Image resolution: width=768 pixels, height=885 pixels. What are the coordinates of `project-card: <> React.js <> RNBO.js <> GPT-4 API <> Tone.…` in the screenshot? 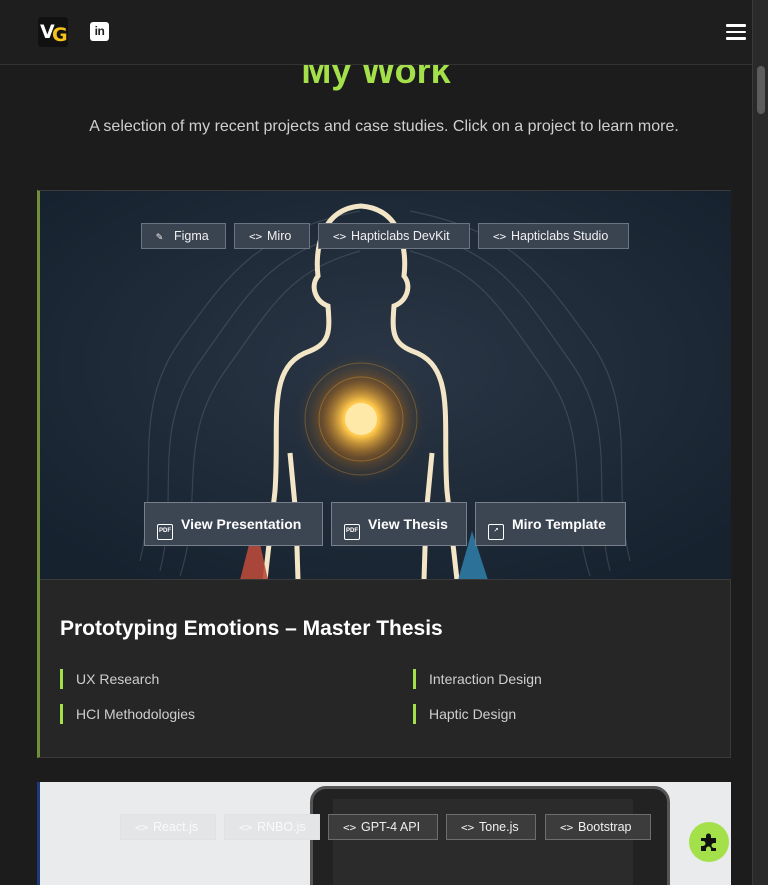 It's located at (384, 833).